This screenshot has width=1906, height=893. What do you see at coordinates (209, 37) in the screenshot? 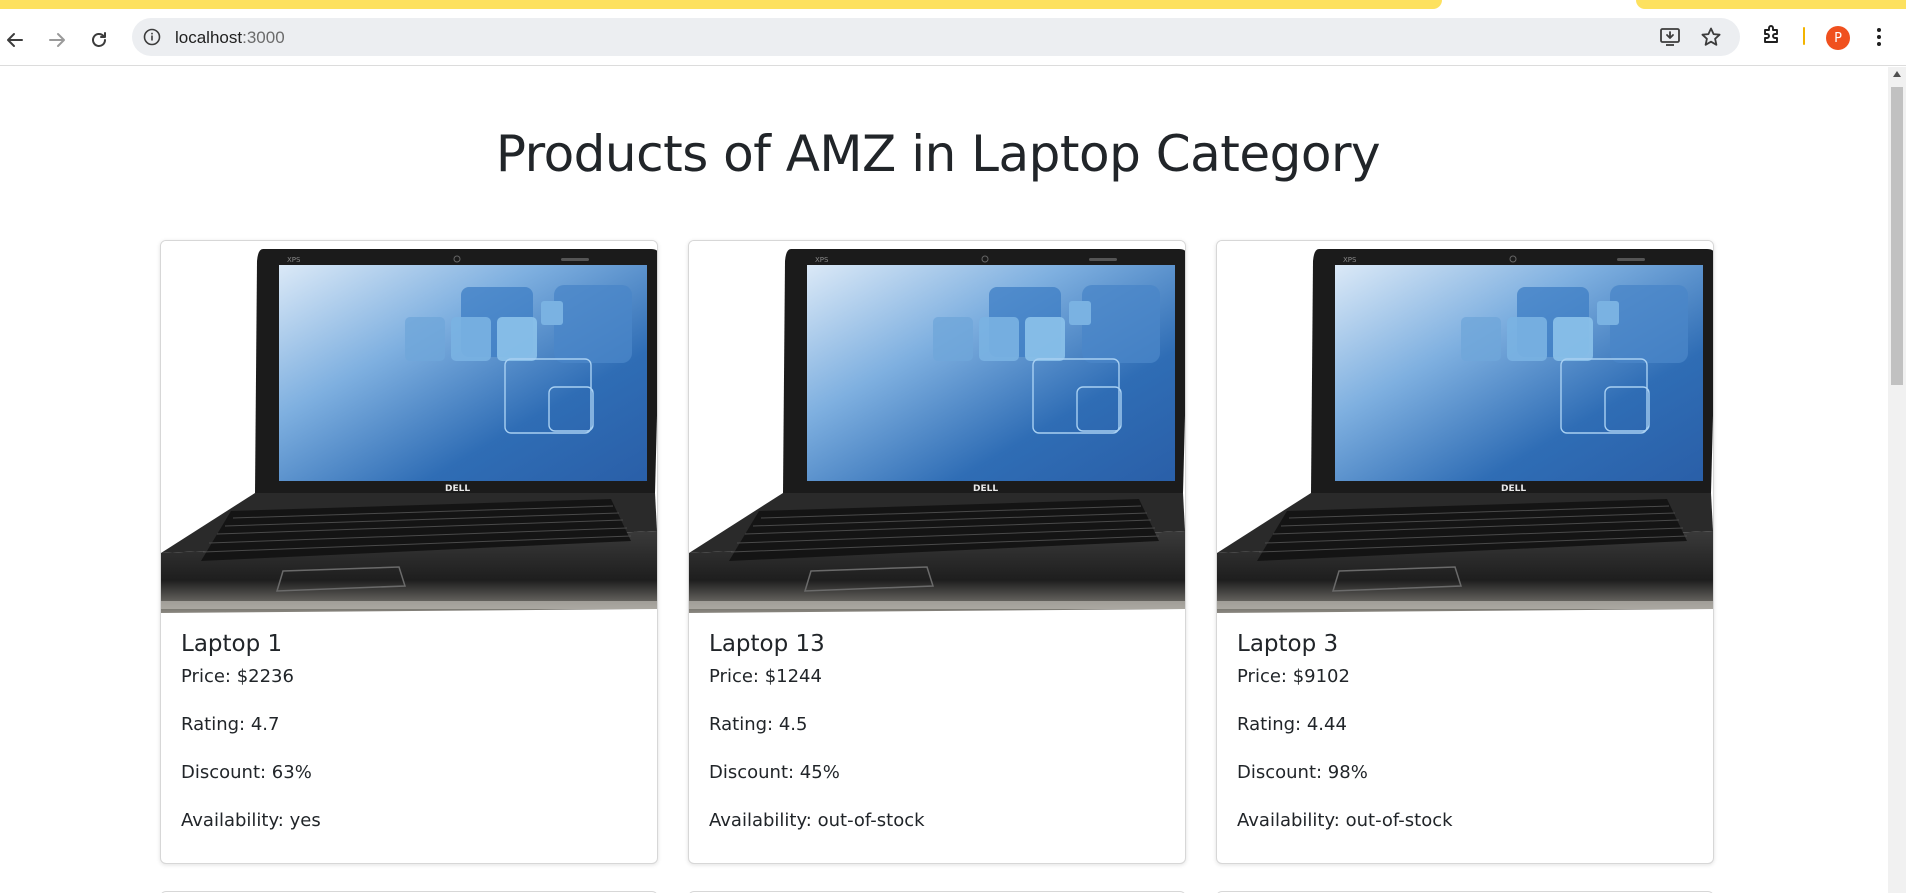
I see `url-host: localhost` at bounding box center [209, 37].